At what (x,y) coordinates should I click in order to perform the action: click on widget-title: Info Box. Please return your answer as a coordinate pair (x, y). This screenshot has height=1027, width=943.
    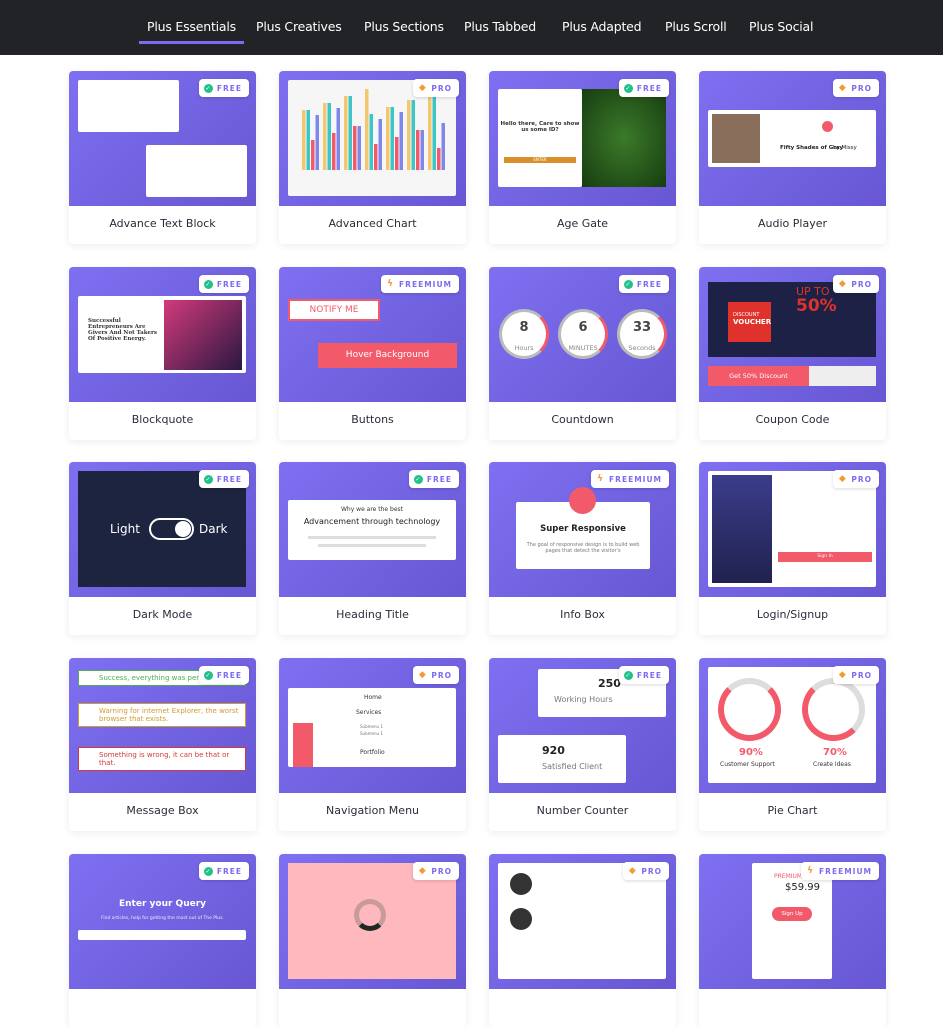
    Looking at the image, I should click on (582, 614).